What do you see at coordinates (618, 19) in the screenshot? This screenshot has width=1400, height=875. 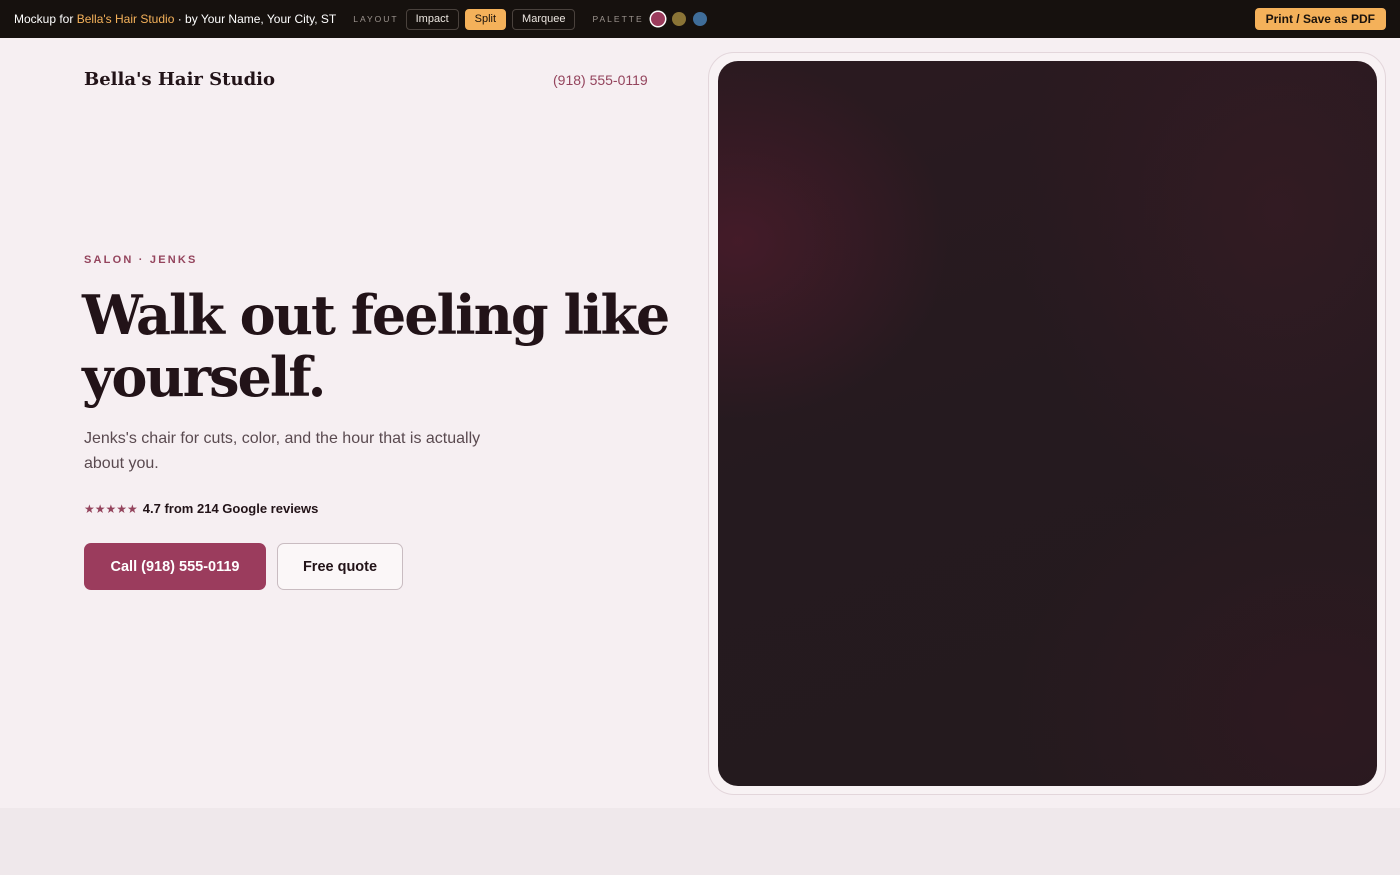 I see `palette-label: PALETTE` at bounding box center [618, 19].